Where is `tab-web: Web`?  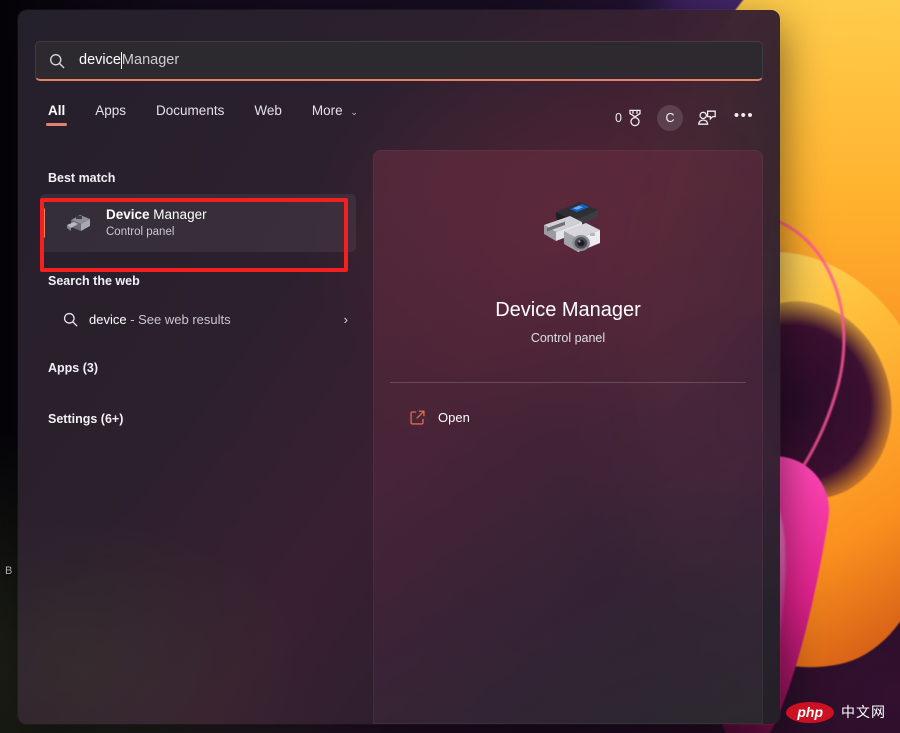 tab-web: Web is located at coordinates (268, 113).